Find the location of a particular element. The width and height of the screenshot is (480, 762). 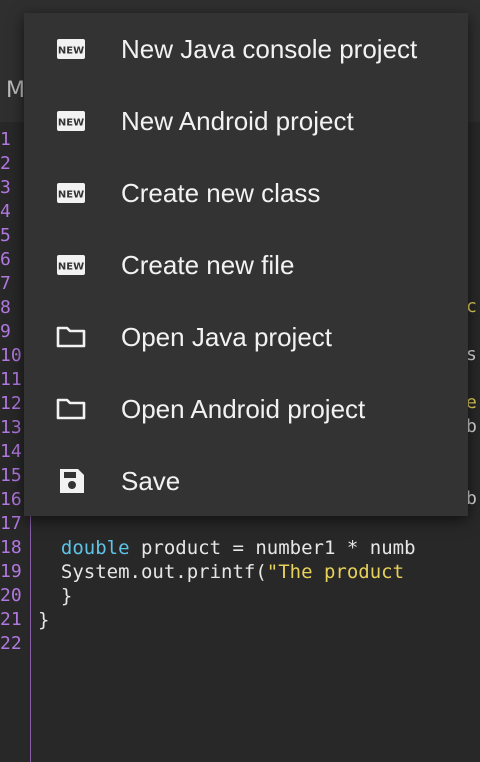

menu-item-label: Create new file is located at coordinates (208, 265).